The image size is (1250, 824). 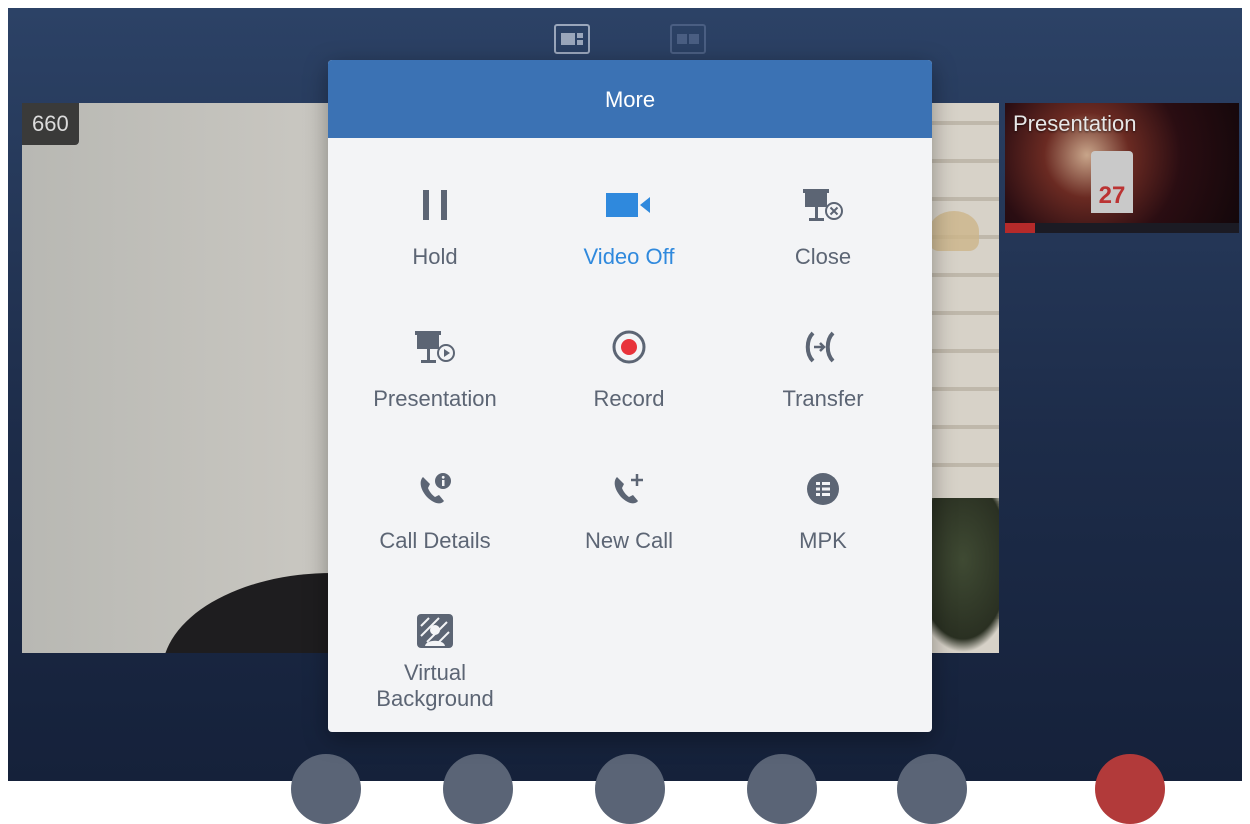 I want to click on video-off-label: Video Off, so click(x=629, y=256).